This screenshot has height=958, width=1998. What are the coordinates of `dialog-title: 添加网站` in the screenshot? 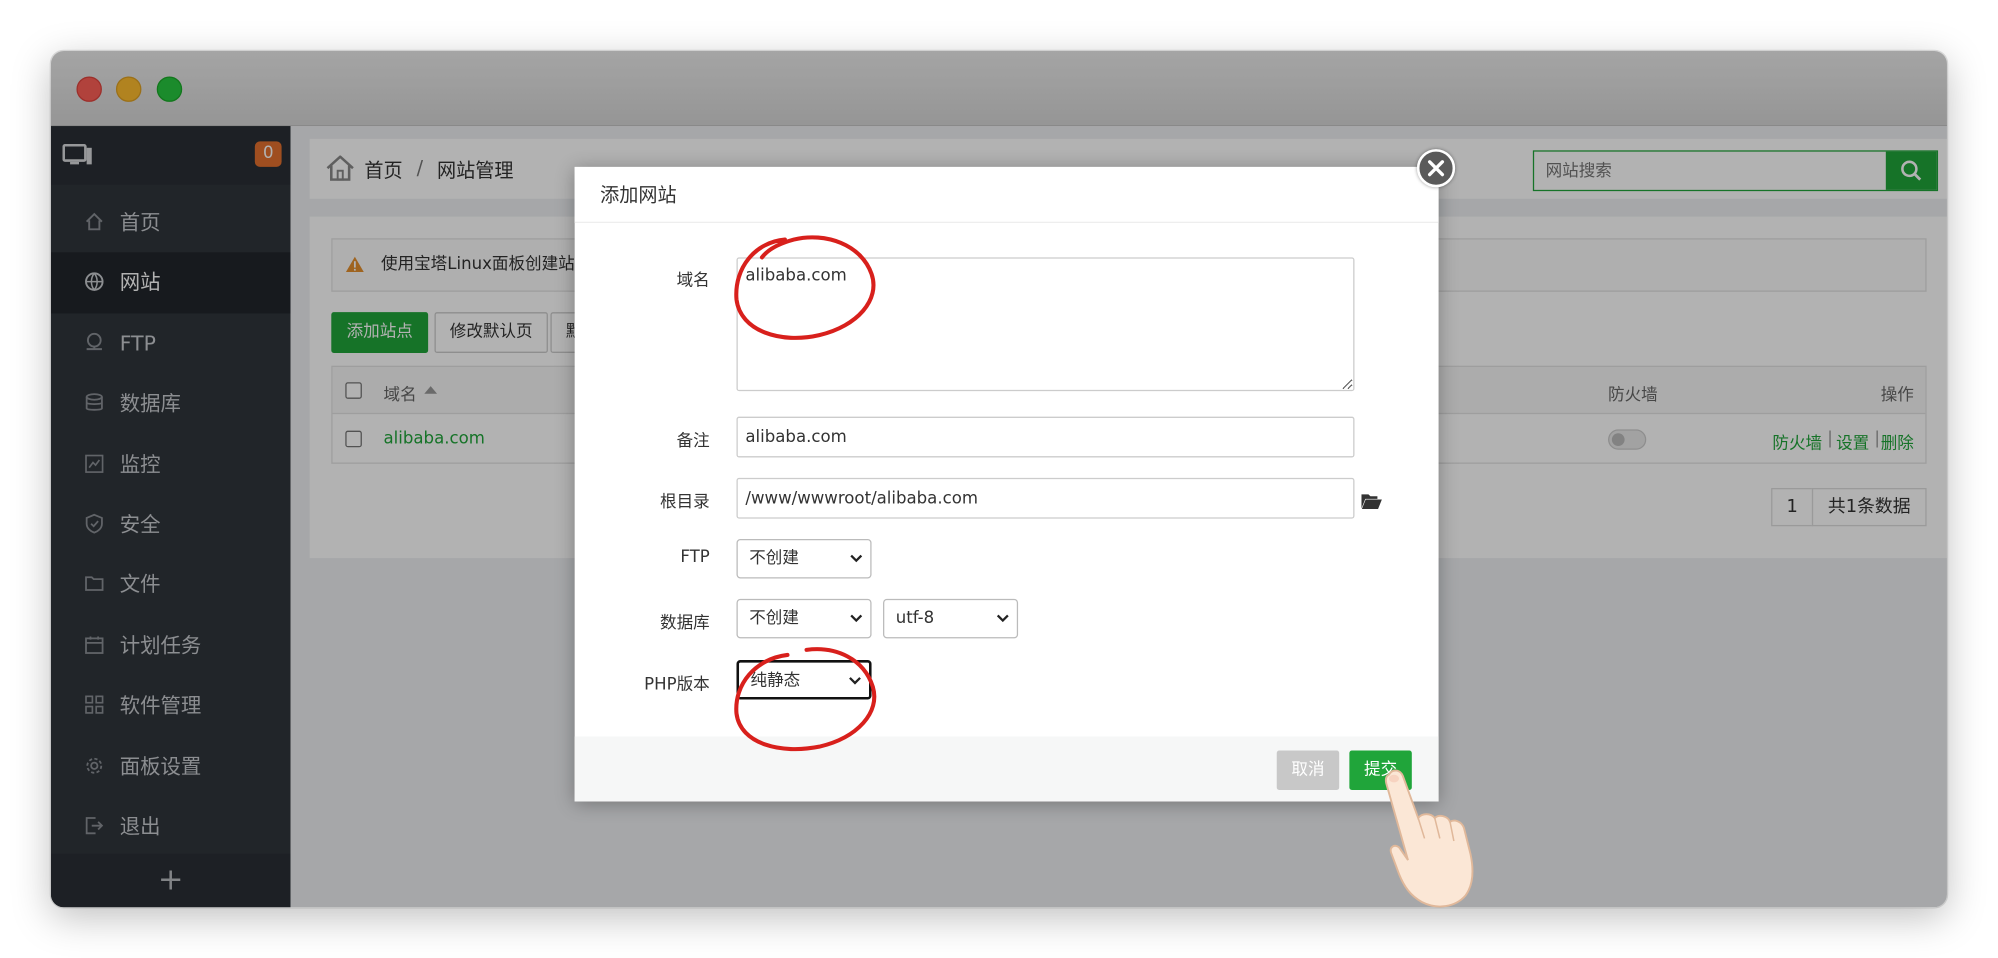 It's located at (1006, 194).